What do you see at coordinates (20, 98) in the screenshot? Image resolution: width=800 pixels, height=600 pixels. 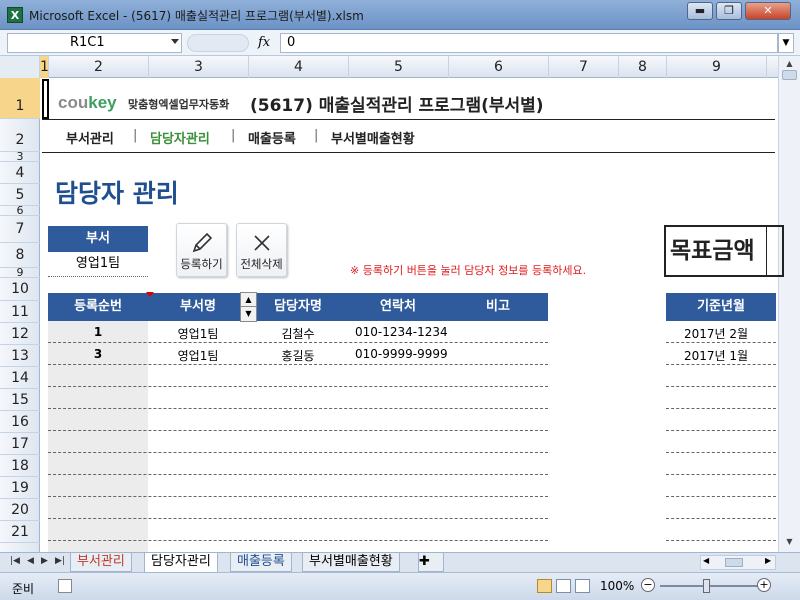 I see `row-header: 1` at bounding box center [20, 98].